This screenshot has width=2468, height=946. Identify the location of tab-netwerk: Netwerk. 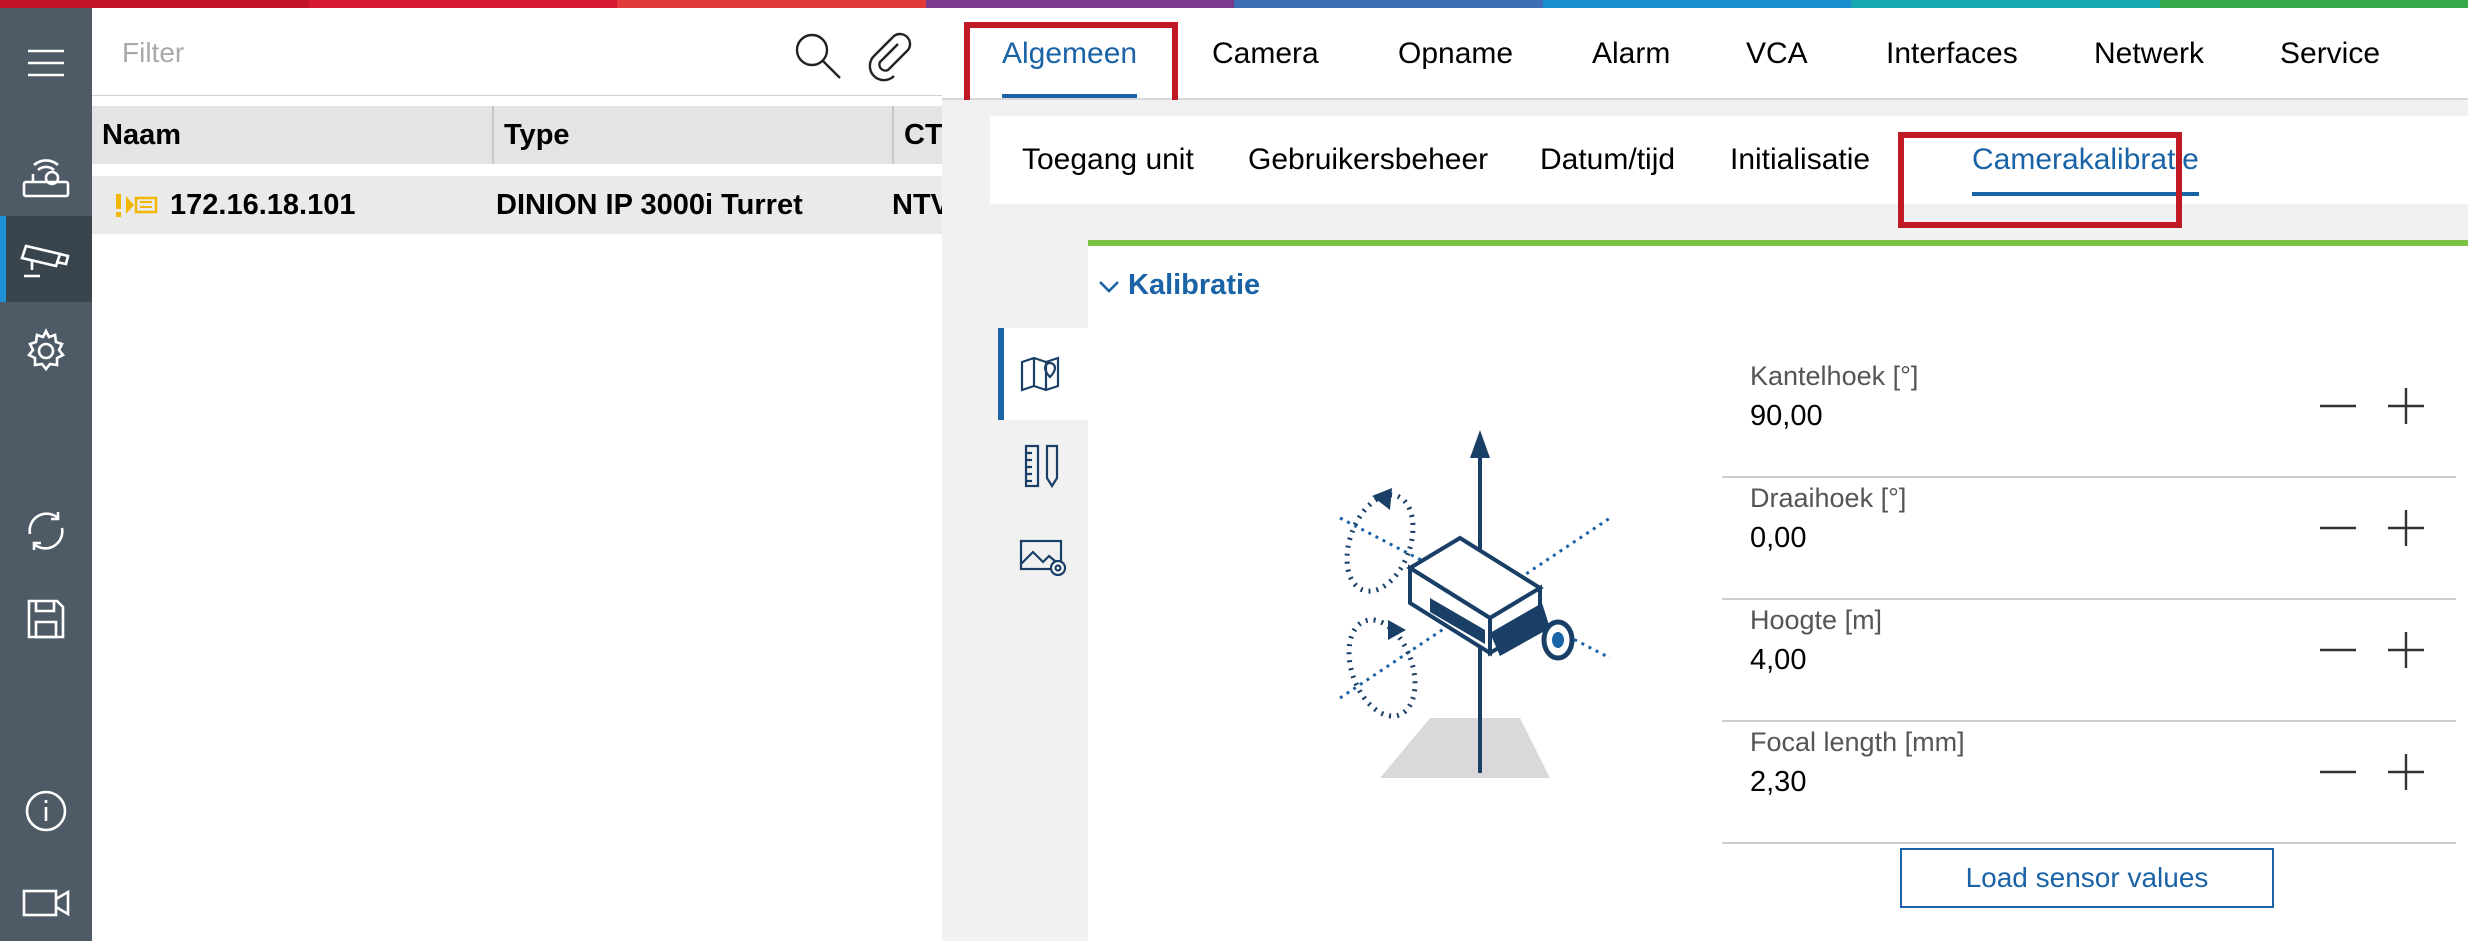
(2149, 54).